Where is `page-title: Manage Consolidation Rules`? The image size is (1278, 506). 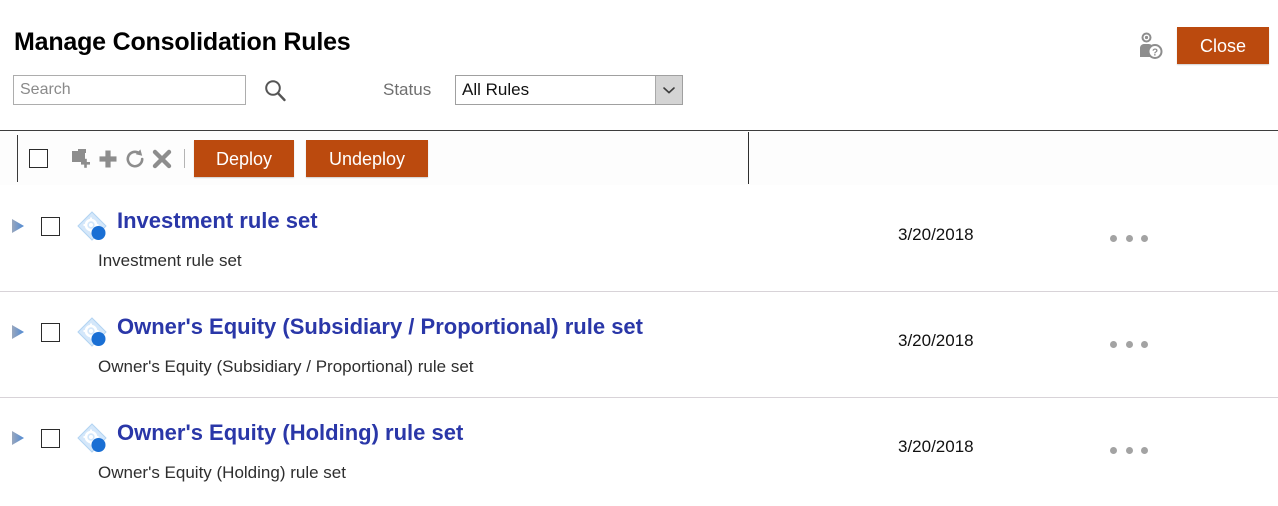
page-title: Manage Consolidation Rules is located at coordinates (182, 42).